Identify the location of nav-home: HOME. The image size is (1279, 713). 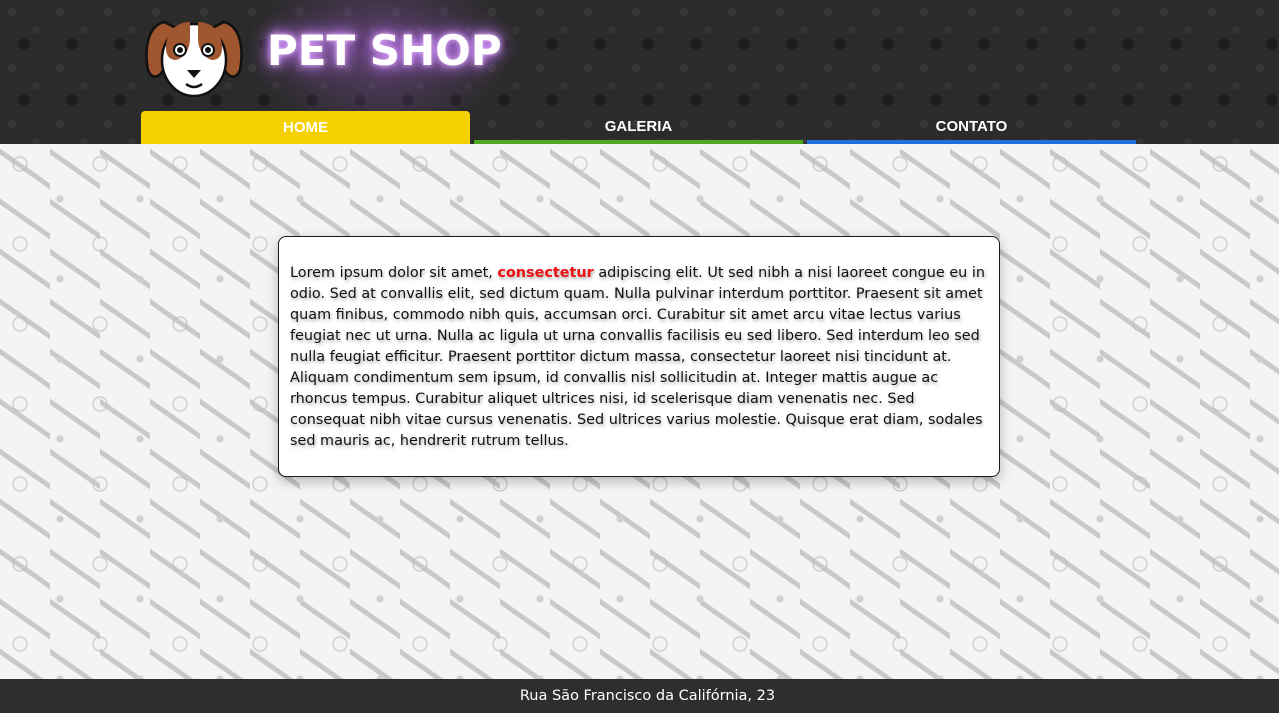
(305, 127).